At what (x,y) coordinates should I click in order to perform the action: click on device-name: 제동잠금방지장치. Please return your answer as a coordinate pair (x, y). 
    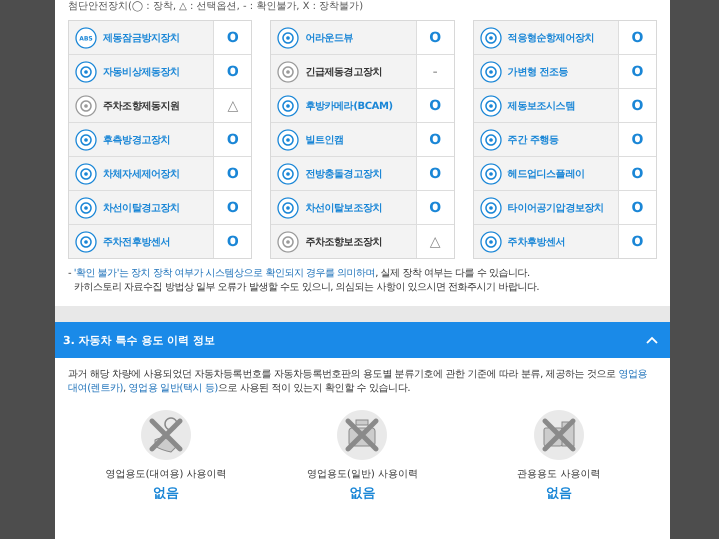
    Looking at the image, I should click on (141, 38).